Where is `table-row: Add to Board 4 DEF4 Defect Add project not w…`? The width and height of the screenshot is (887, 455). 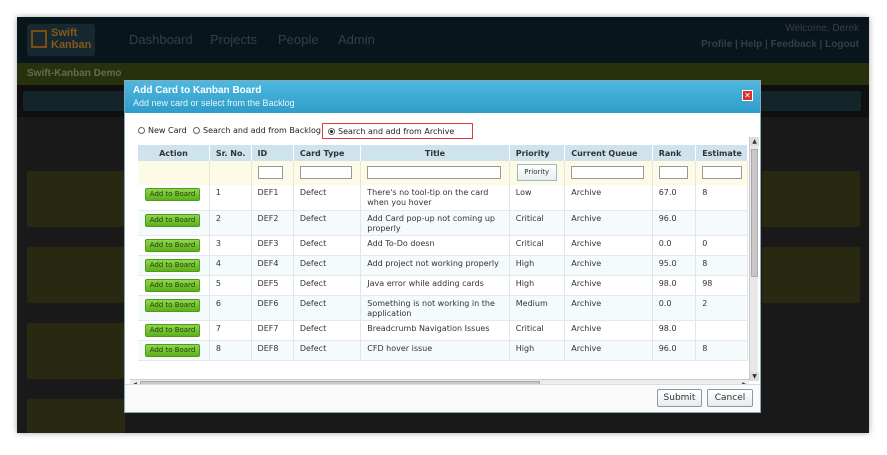 table-row: Add to Board 4 DEF4 Defect Add project not w… is located at coordinates (443, 265).